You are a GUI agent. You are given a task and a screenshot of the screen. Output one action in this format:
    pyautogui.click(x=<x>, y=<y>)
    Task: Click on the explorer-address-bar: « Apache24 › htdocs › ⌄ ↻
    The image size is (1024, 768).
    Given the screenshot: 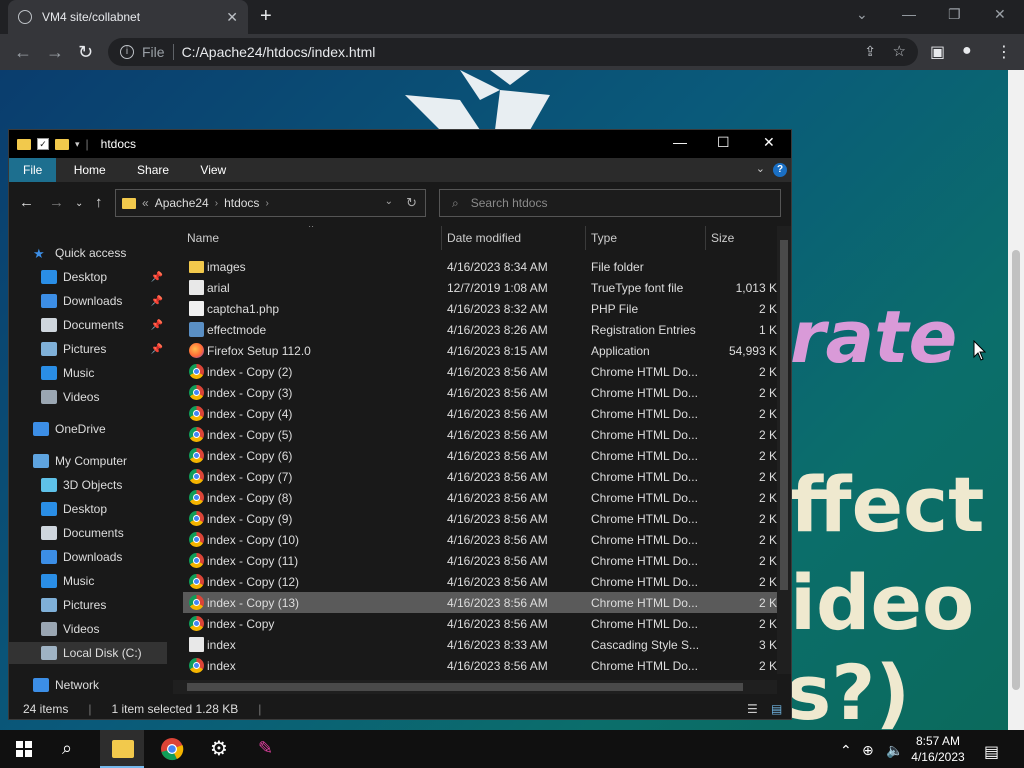 What is the action you would take?
    pyautogui.click(x=270, y=203)
    